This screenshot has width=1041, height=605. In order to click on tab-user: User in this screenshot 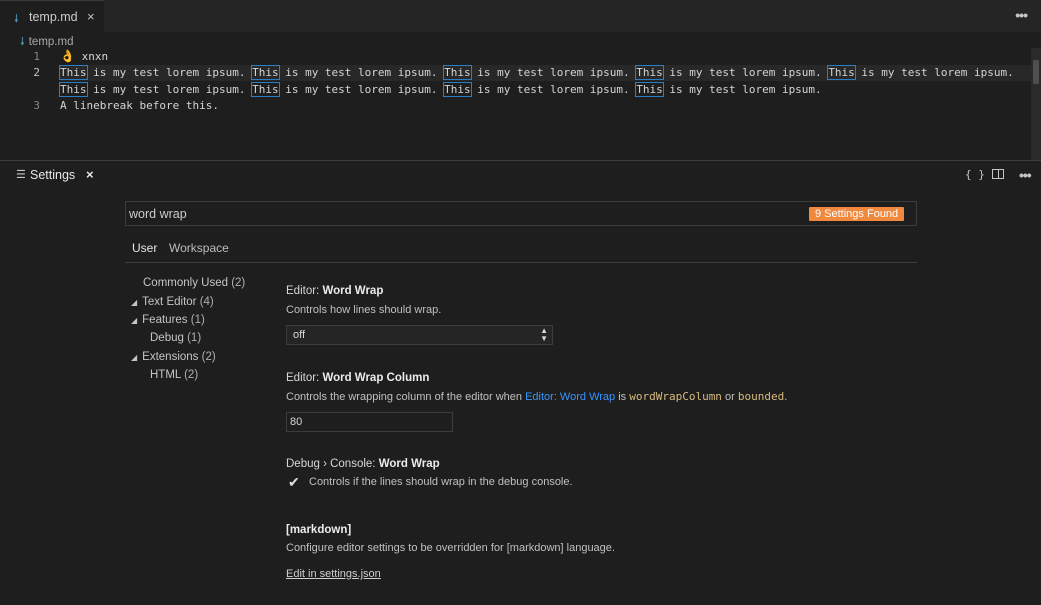, I will do `click(142, 251)`.